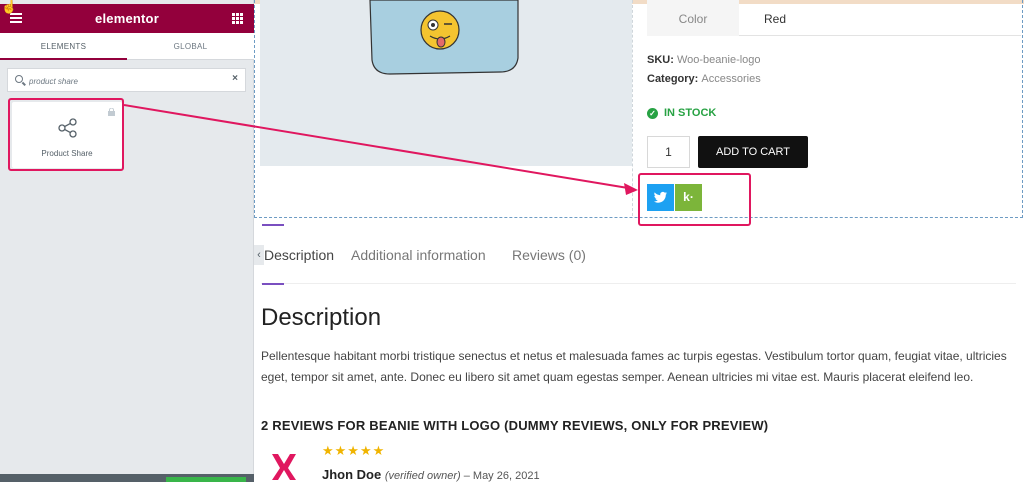 The width and height of the screenshot is (1024, 482). I want to click on tab-indicator-bottom, so click(273, 284).